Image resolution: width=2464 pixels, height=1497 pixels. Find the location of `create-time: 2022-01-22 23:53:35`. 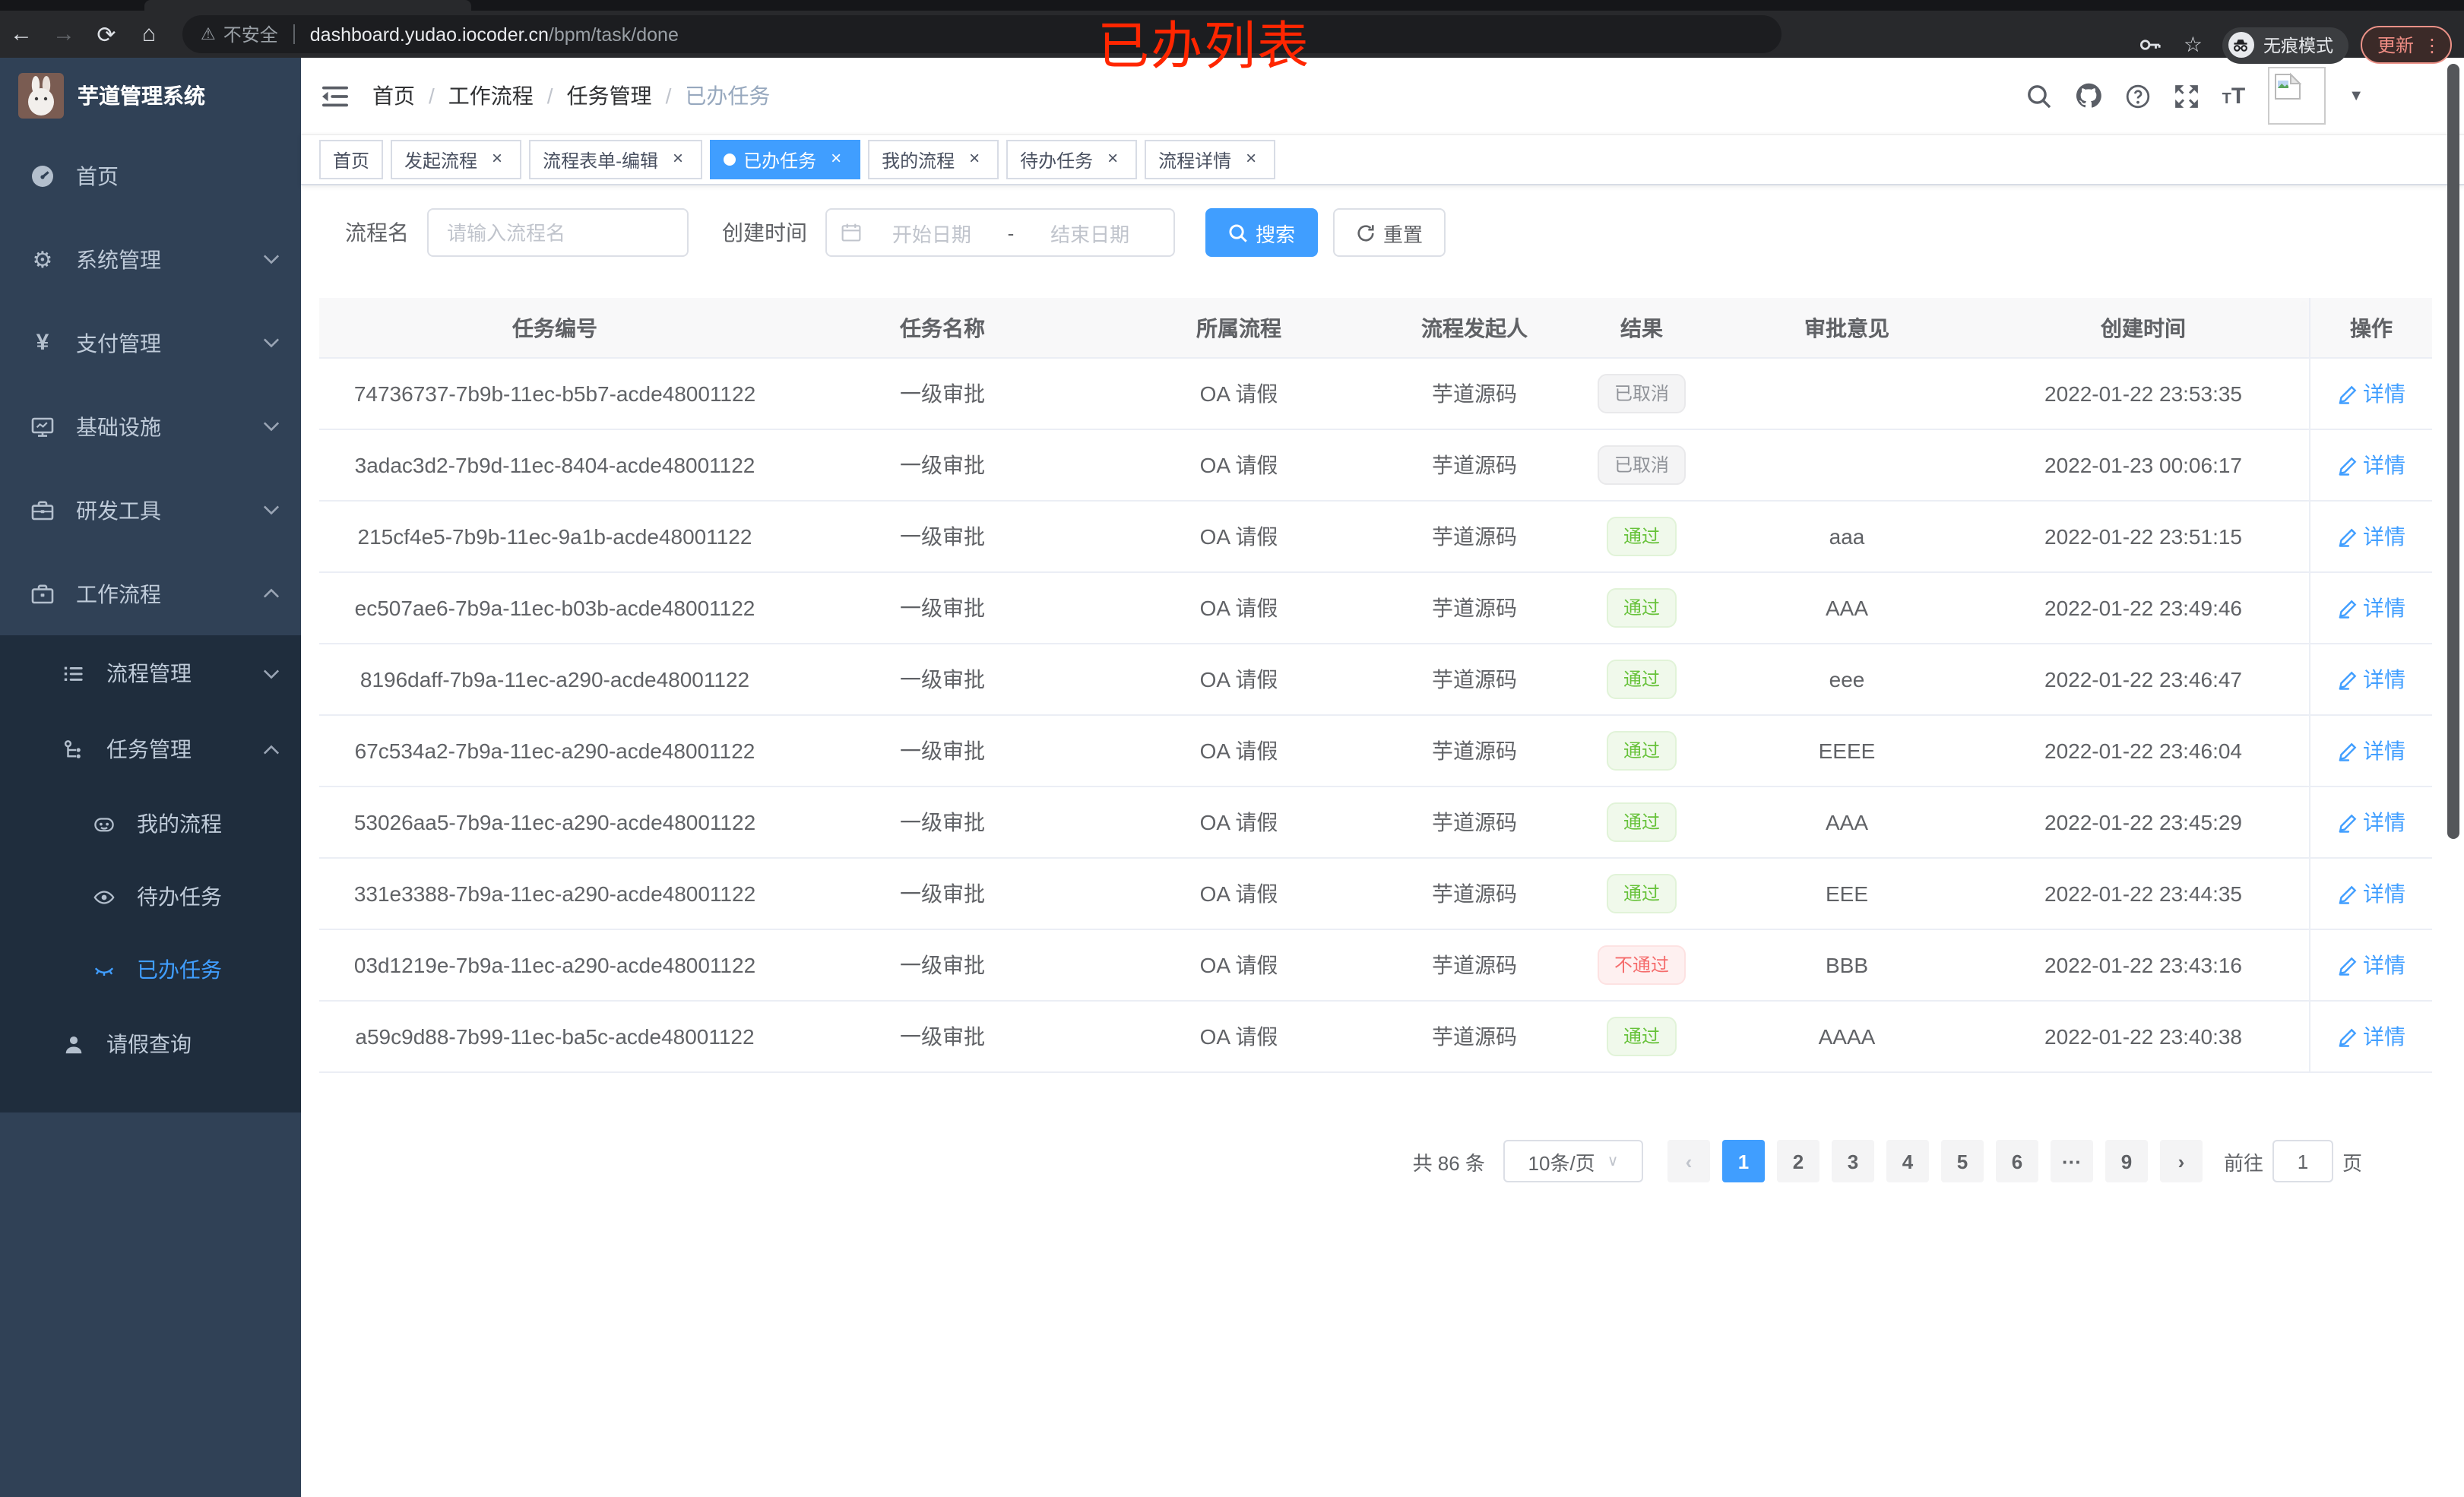

create-time: 2022-01-22 23:53:35 is located at coordinates (2143, 393).